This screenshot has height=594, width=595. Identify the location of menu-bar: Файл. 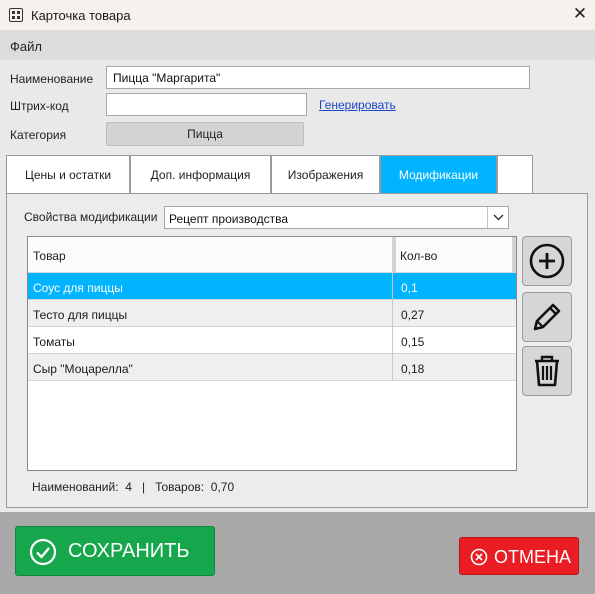
(297, 45).